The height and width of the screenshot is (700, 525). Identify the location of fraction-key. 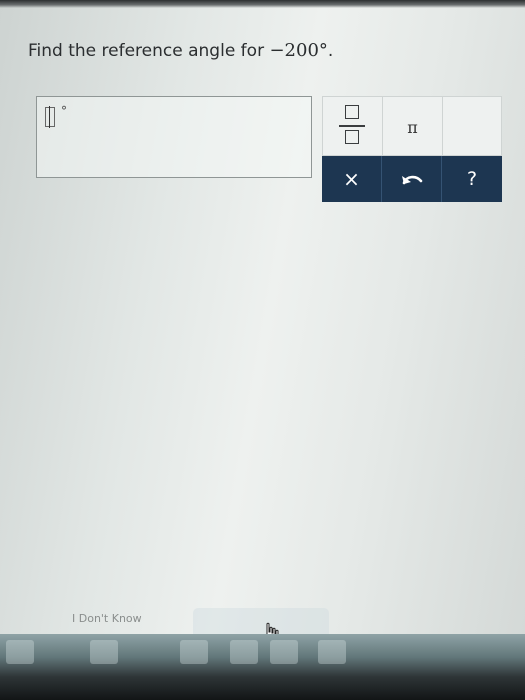
(353, 127).